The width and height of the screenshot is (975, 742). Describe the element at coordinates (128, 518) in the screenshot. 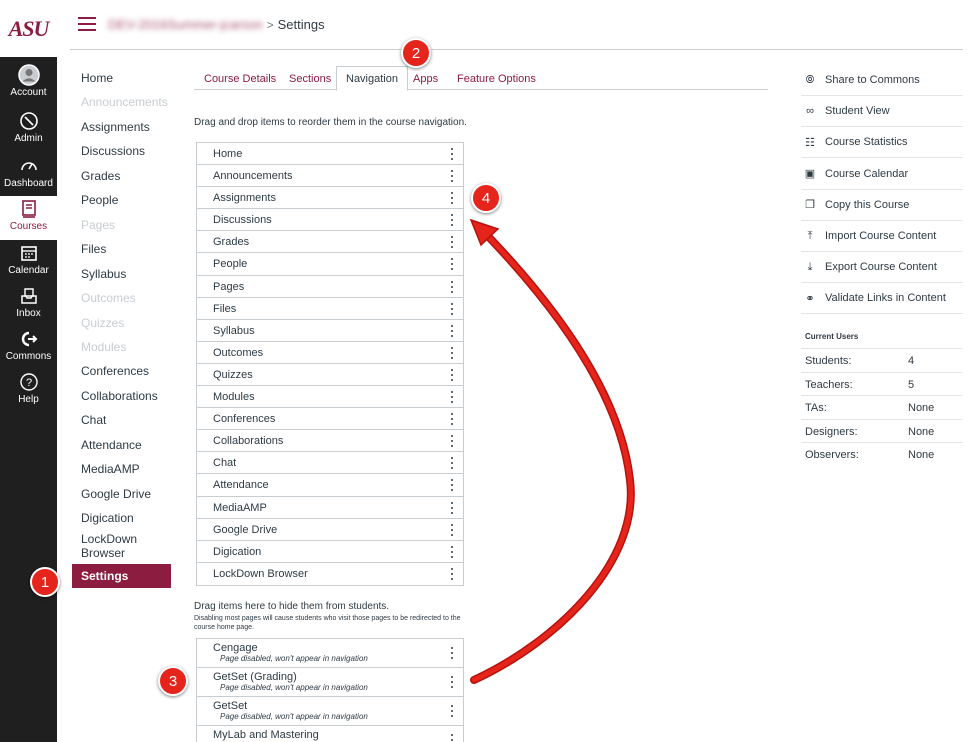

I see `course-nav-digication: Digication` at that location.